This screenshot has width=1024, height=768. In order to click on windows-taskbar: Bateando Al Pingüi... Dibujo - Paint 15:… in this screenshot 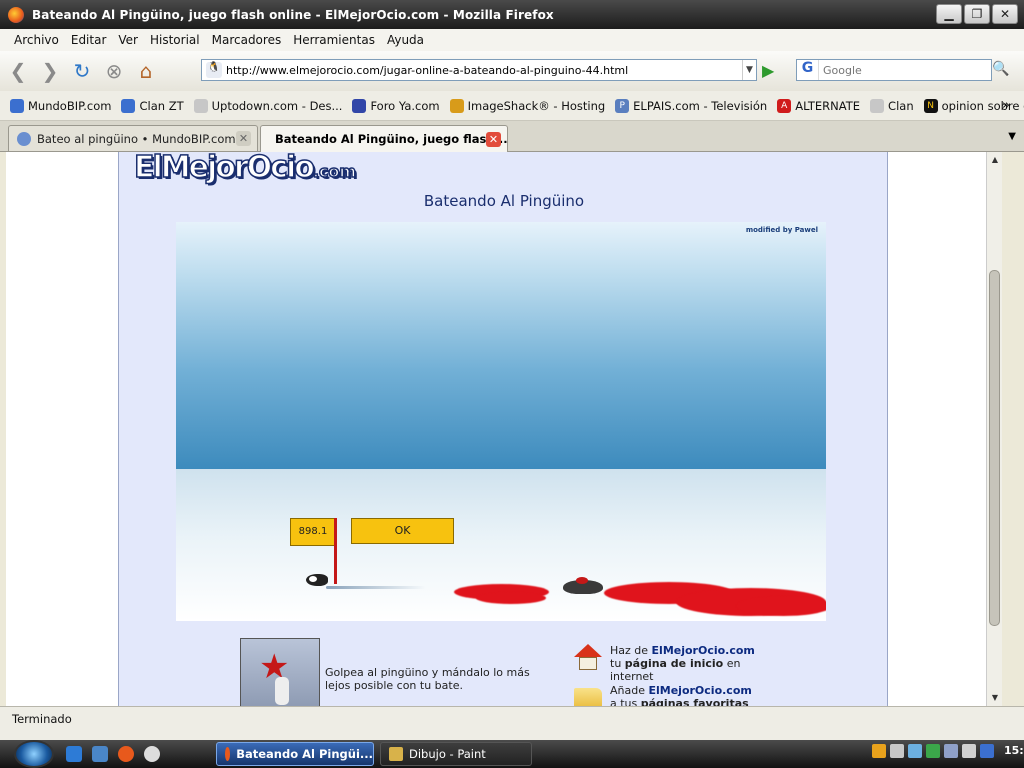, I will do `click(512, 754)`.